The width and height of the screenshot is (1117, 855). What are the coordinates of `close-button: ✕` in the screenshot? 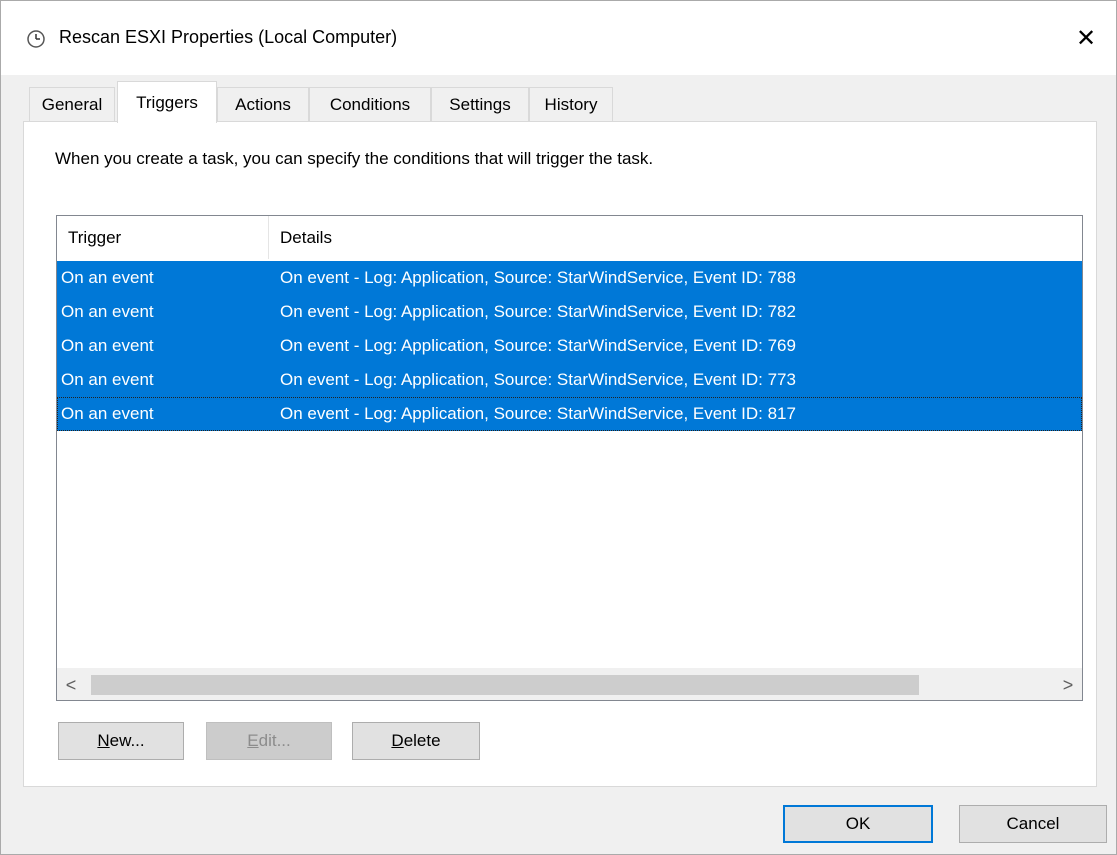 It's located at (1086, 38).